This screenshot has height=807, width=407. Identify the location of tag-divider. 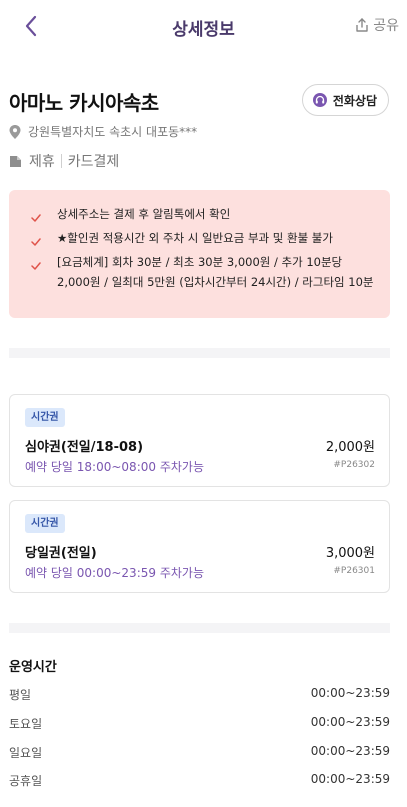
(61, 161).